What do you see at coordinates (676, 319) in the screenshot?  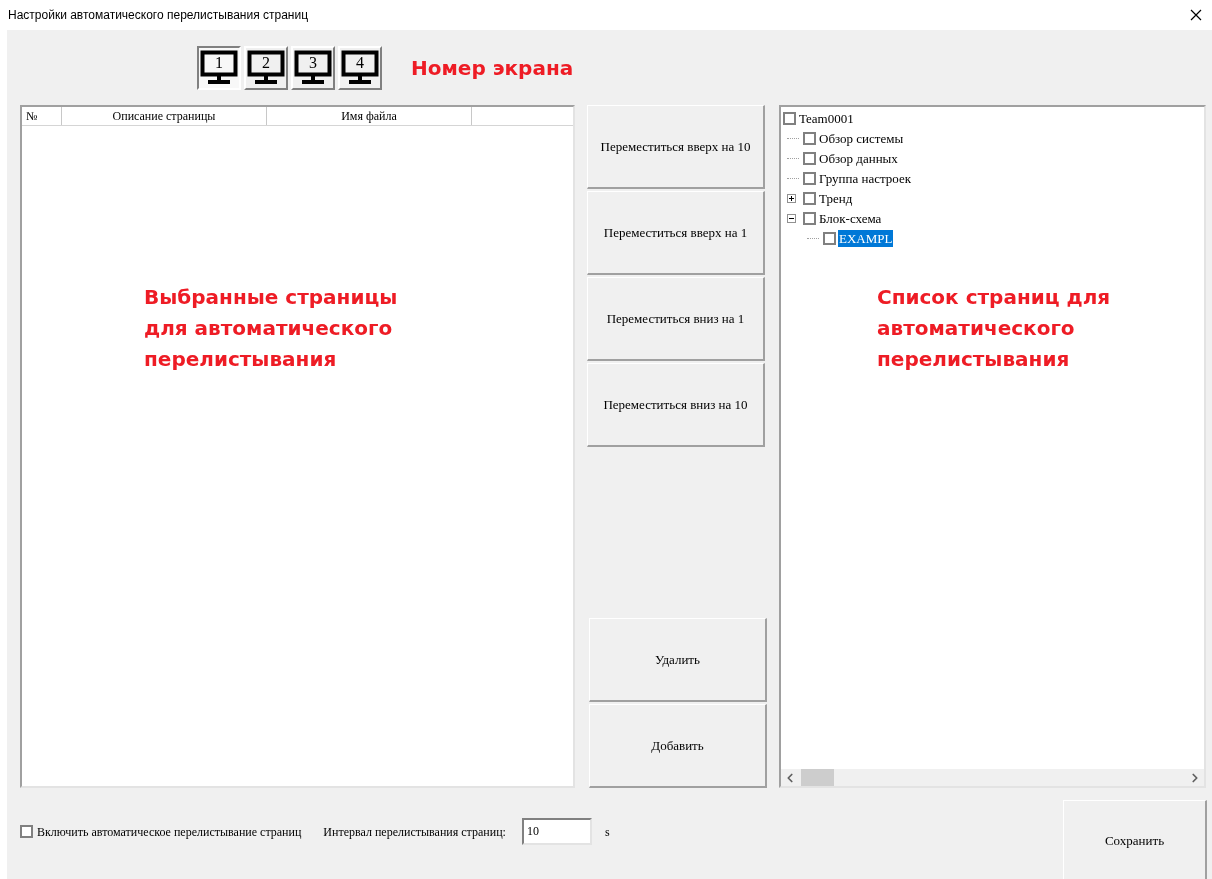 I see `move-button: Переместиться вниз на 1` at bounding box center [676, 319].